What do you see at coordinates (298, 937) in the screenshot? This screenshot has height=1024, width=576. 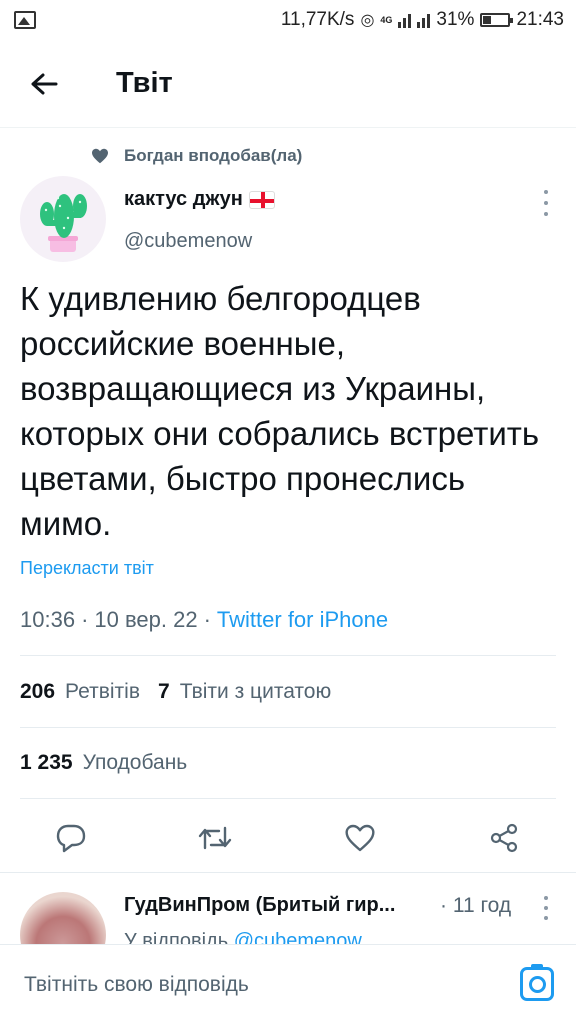 I see `replying-to-handle: @cubemenow` at bounding box center [298, 937].